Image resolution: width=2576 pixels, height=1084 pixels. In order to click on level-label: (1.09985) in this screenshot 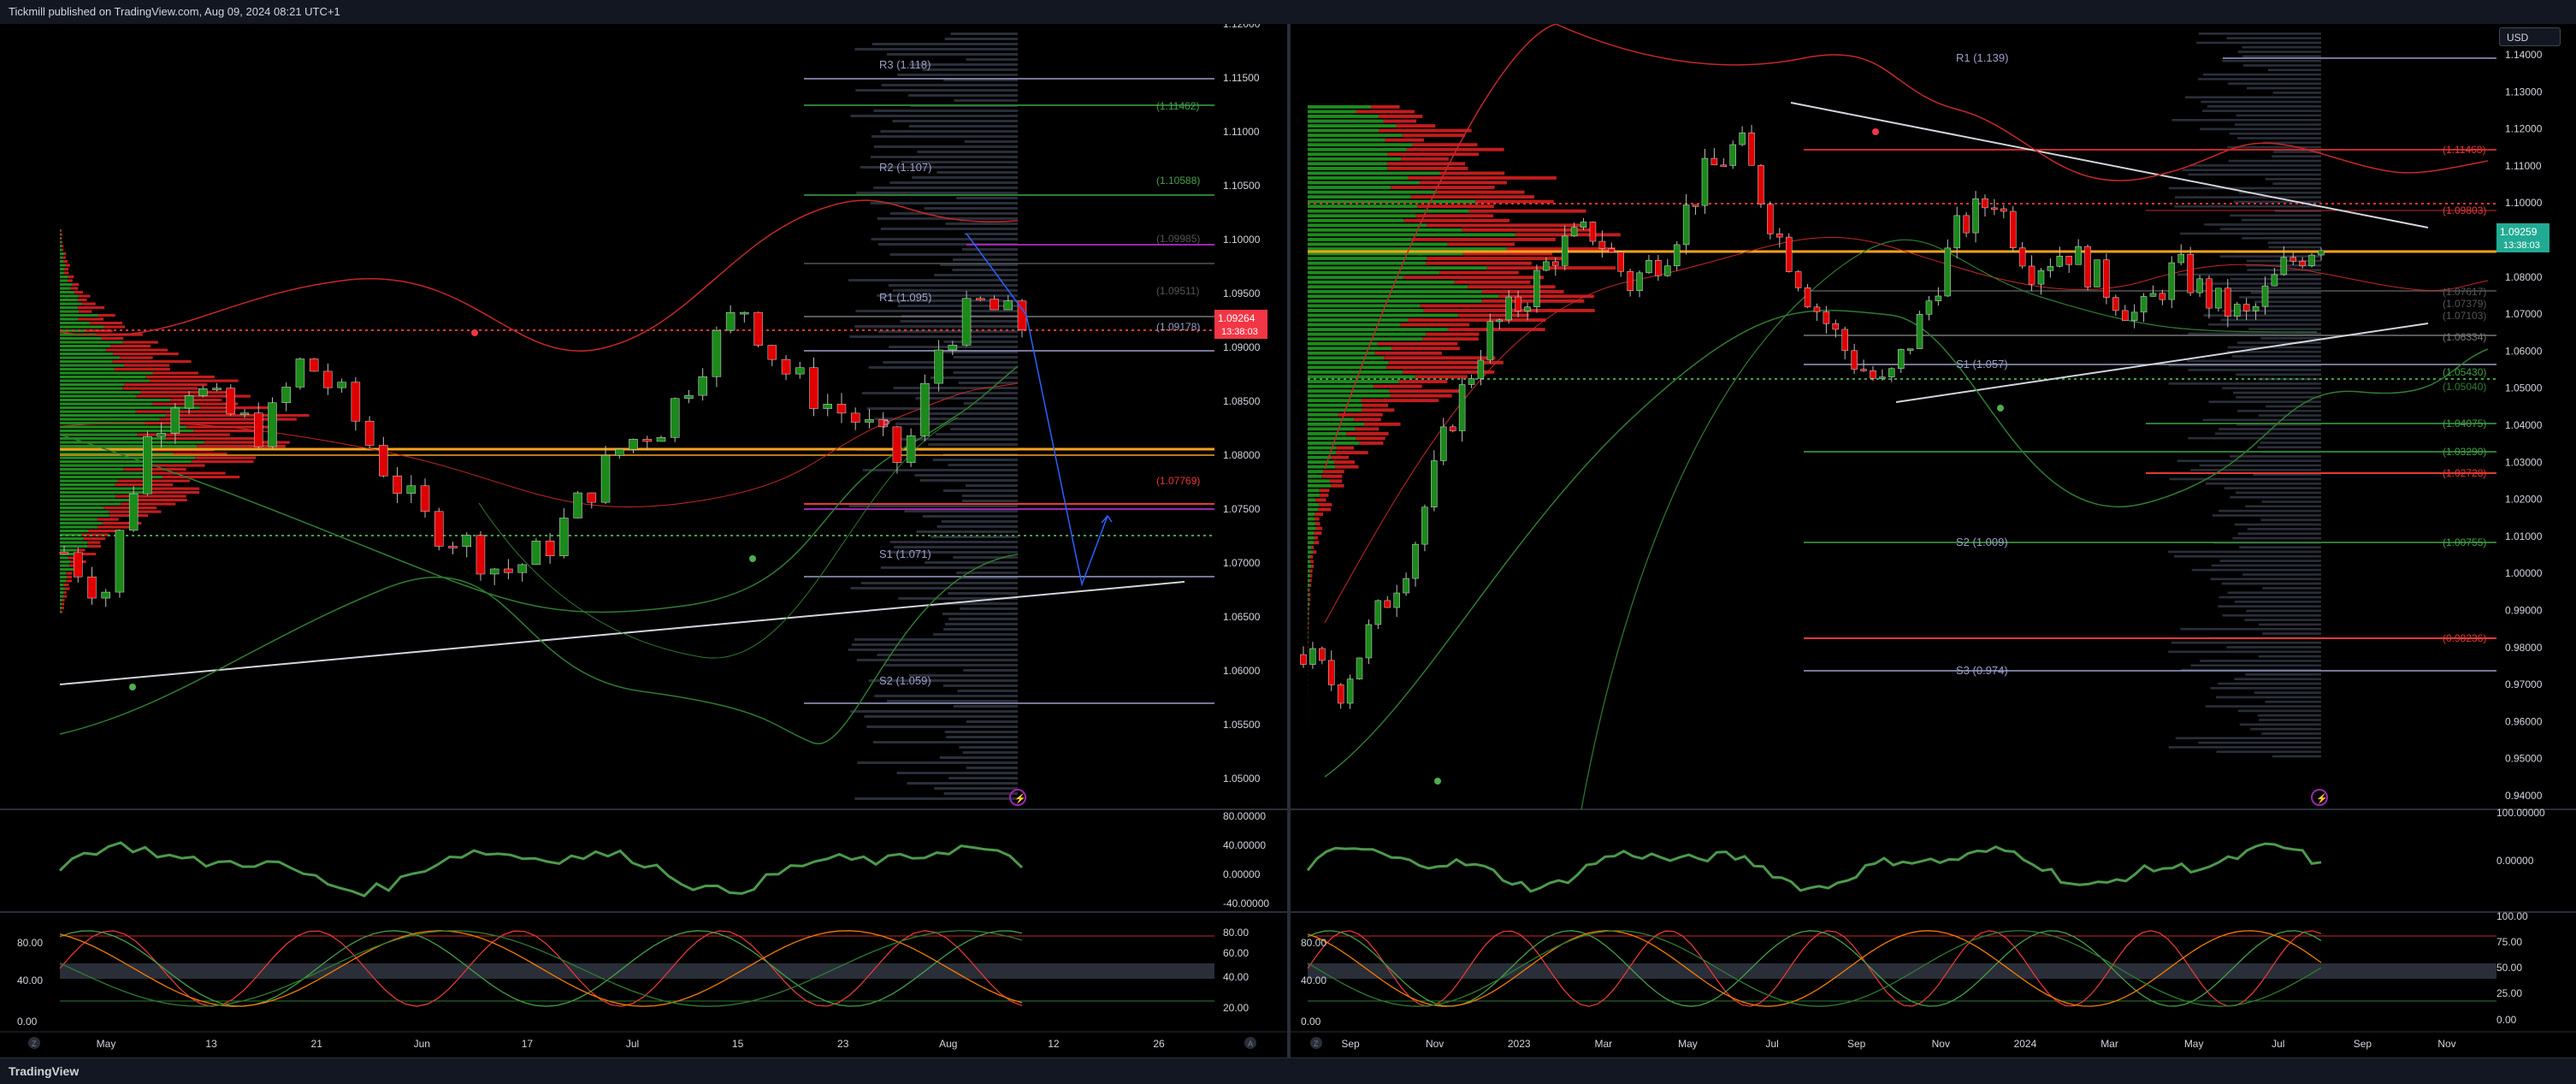, I will do `click(1178, 239)`.